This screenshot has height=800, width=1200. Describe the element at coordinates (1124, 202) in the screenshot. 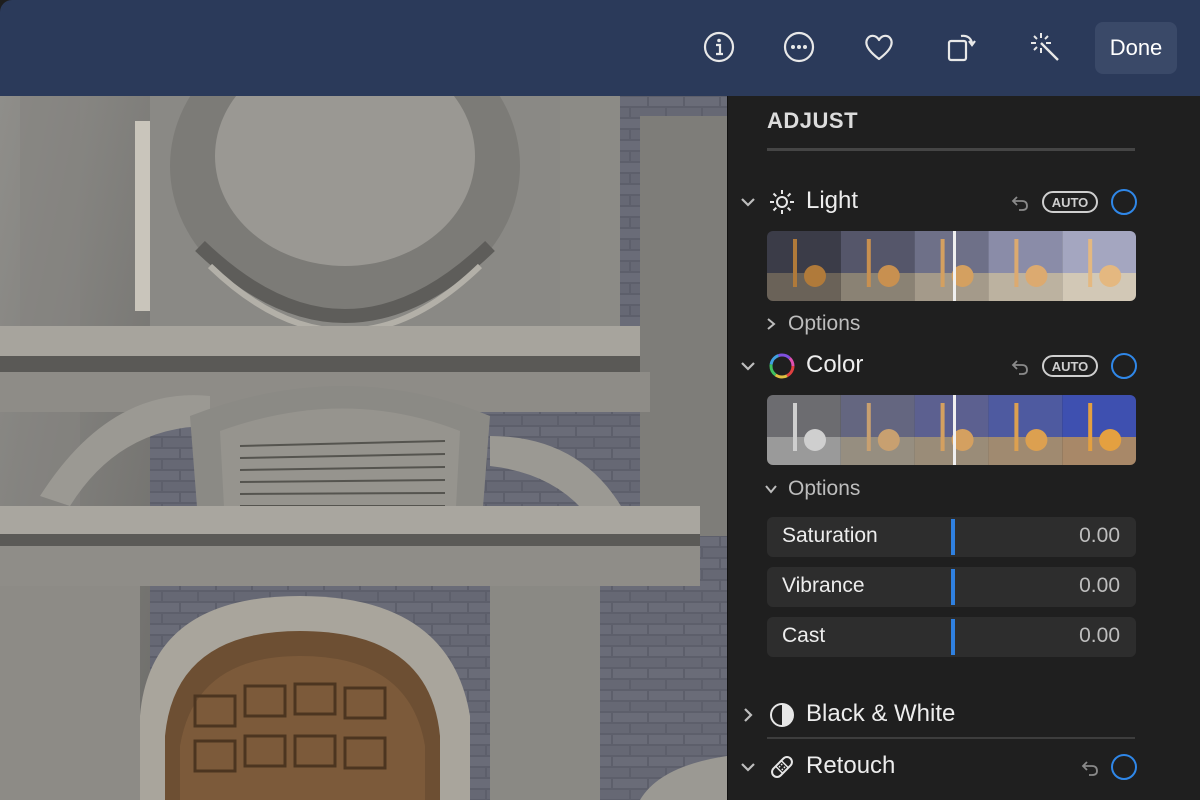

I see `light-enable-toggle` at that location.